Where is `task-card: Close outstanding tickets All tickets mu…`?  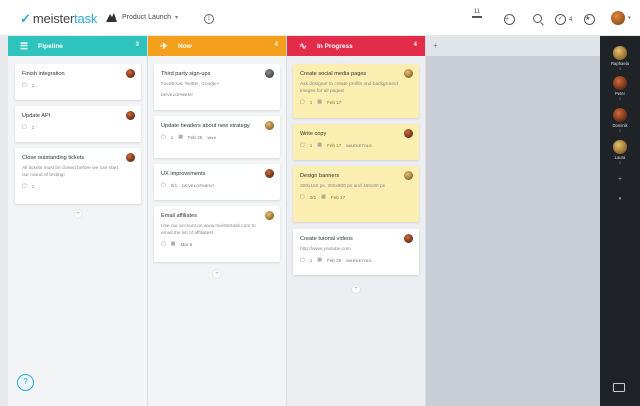 task-card: Close outstanding tickets All tickets mu… is located at coordinates (78, 176).